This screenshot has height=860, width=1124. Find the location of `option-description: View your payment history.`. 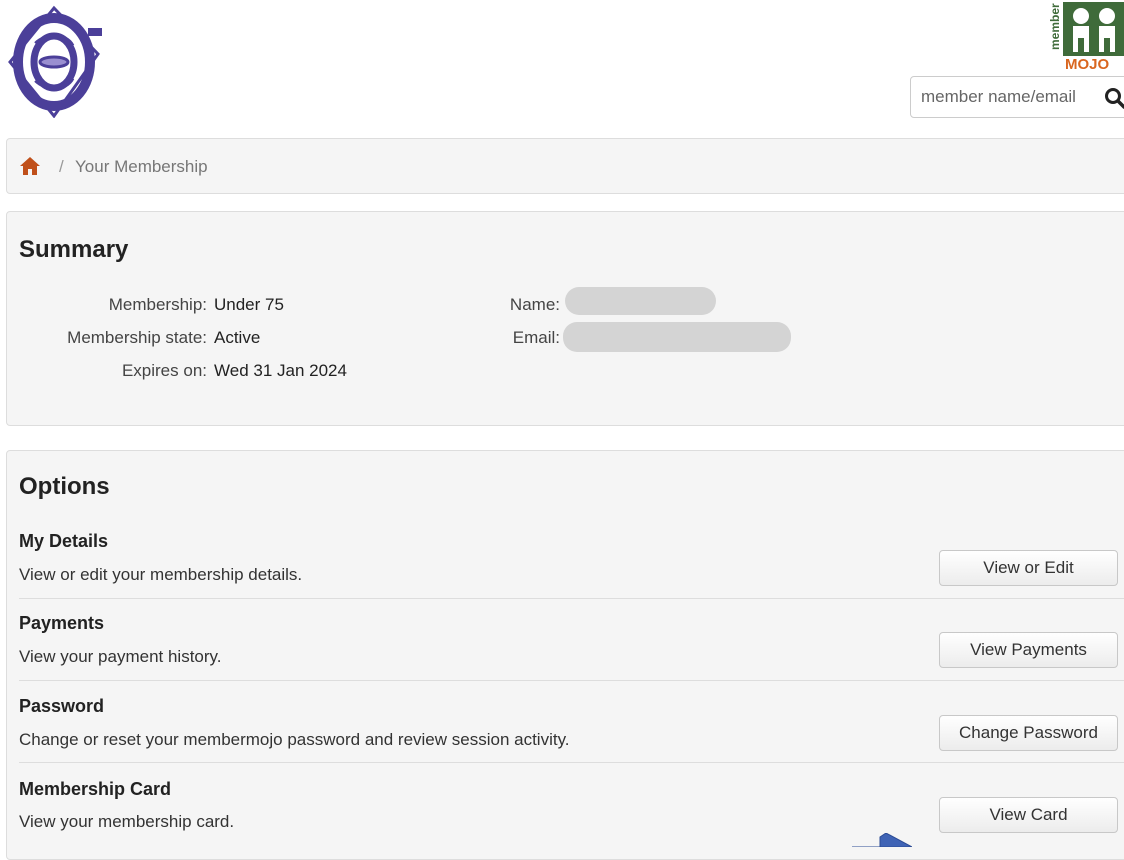

option-description: View your payment history. is located at coordinates (120, 656).